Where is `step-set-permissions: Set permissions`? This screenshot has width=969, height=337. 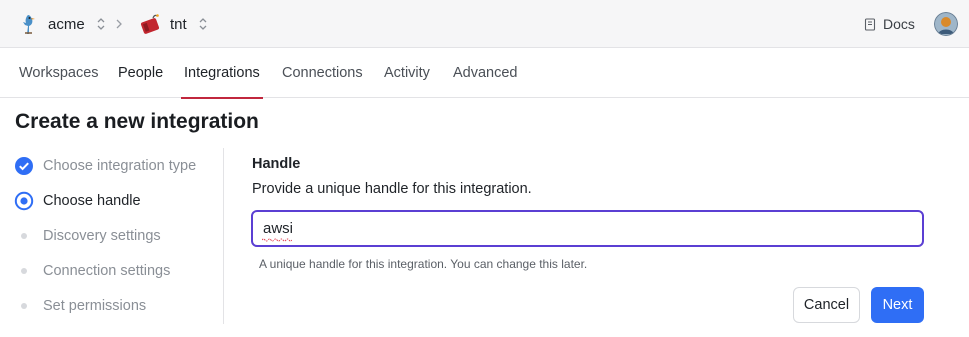 step-set-permissions: Set permissions is located at coordinates (119, 305).